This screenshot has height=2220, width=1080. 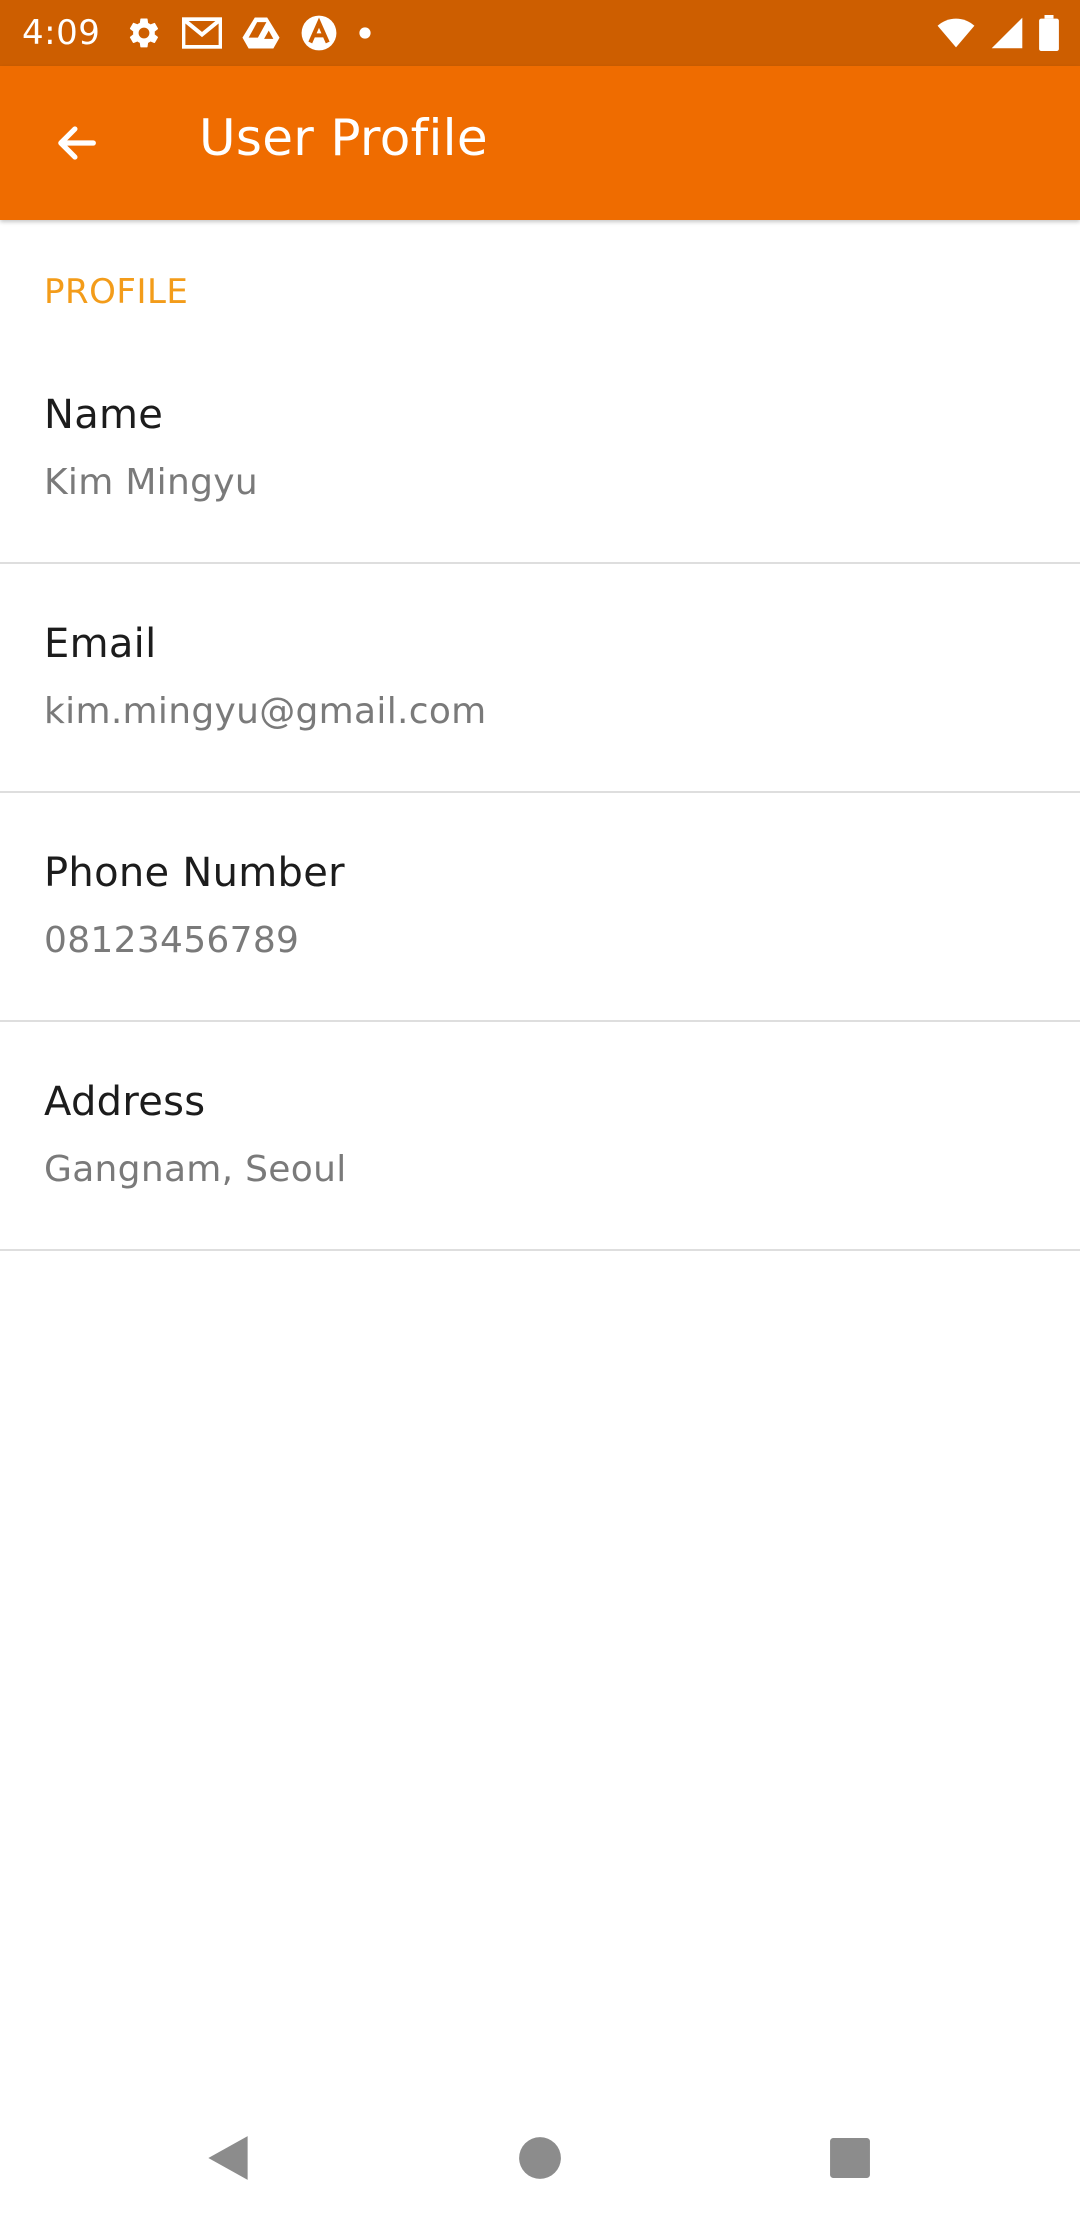 I want to click on item-value: kim.mingyu@gmail.com, so click(x=265, y=711).